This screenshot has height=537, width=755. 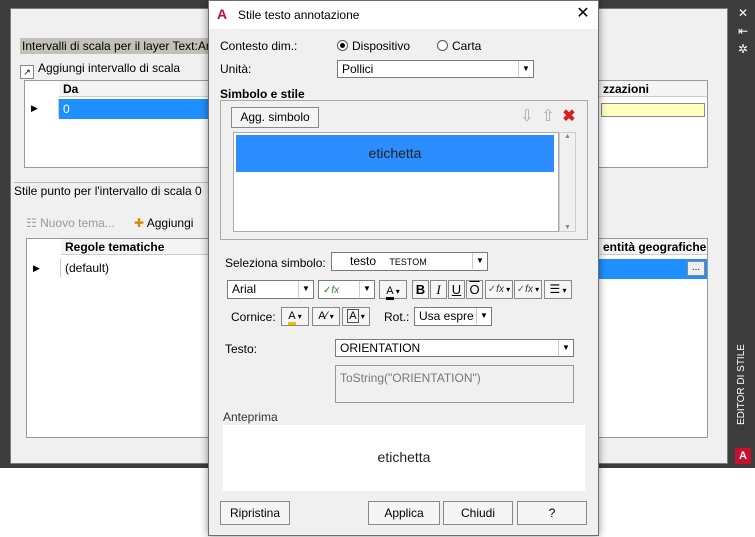 What do you see at coordinates (454, 384) in the screenshot?
I see `expression-textbox: ToString("ORIENTATION")` at bounding box center [454, 384].